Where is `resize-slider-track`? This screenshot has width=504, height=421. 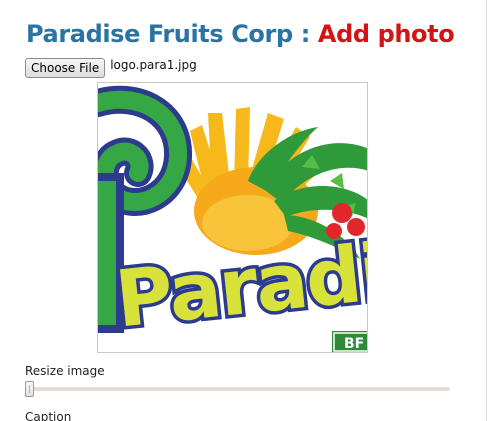
resize-slider-track is located at coordinates (238, 389).